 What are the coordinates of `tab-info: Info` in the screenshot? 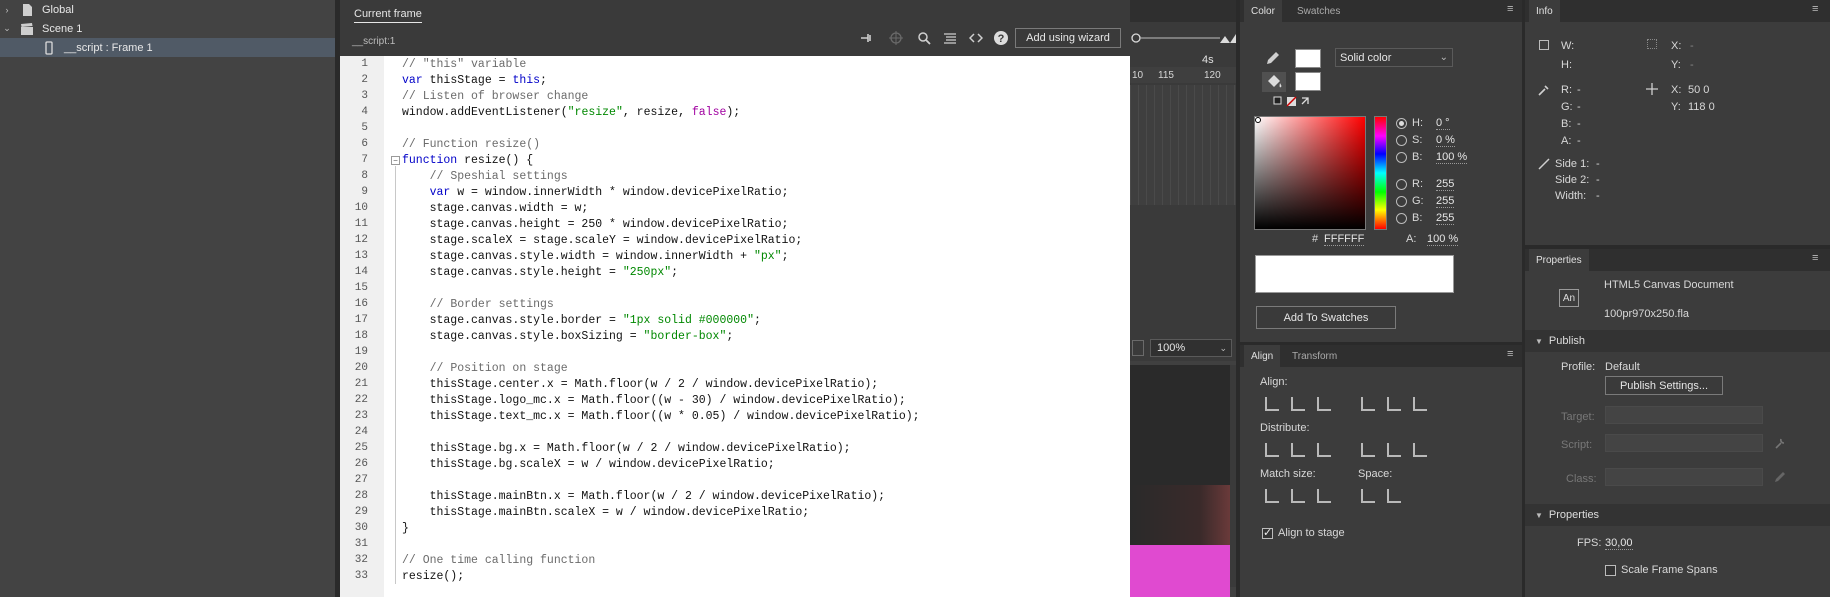 It's located at (1544, 11).